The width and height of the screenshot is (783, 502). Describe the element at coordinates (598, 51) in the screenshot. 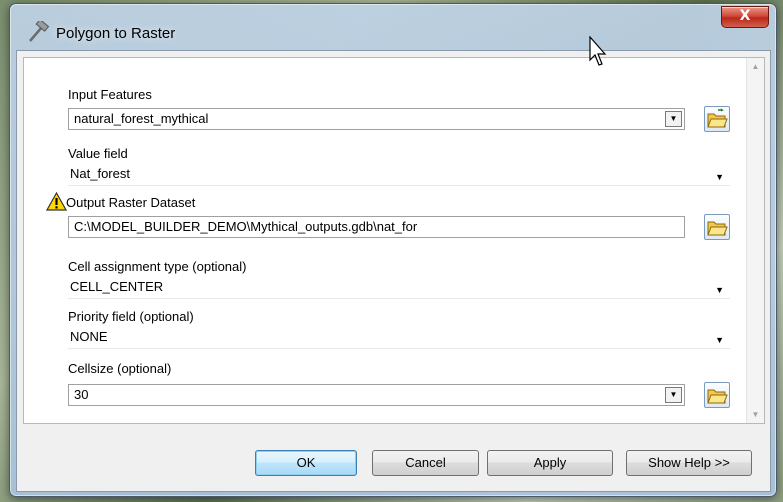

I see `mouse-pointer-icon` at that location.